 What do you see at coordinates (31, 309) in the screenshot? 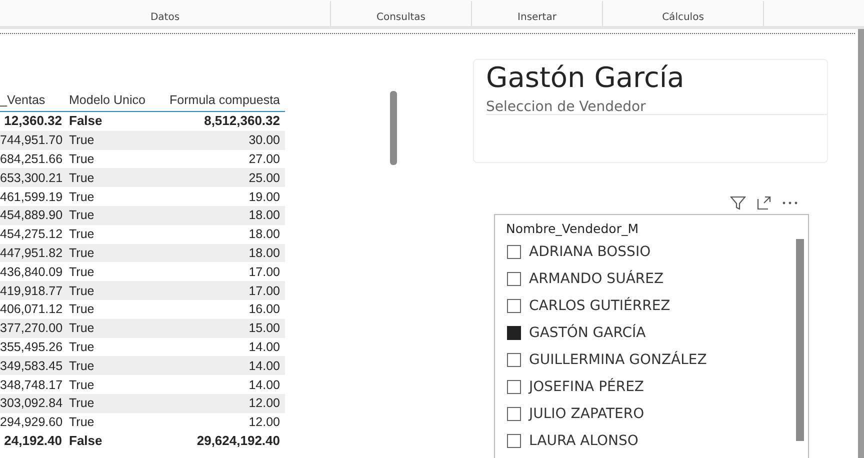
I see `table-cell: 406,071.12` at bounding box center [31, 309].